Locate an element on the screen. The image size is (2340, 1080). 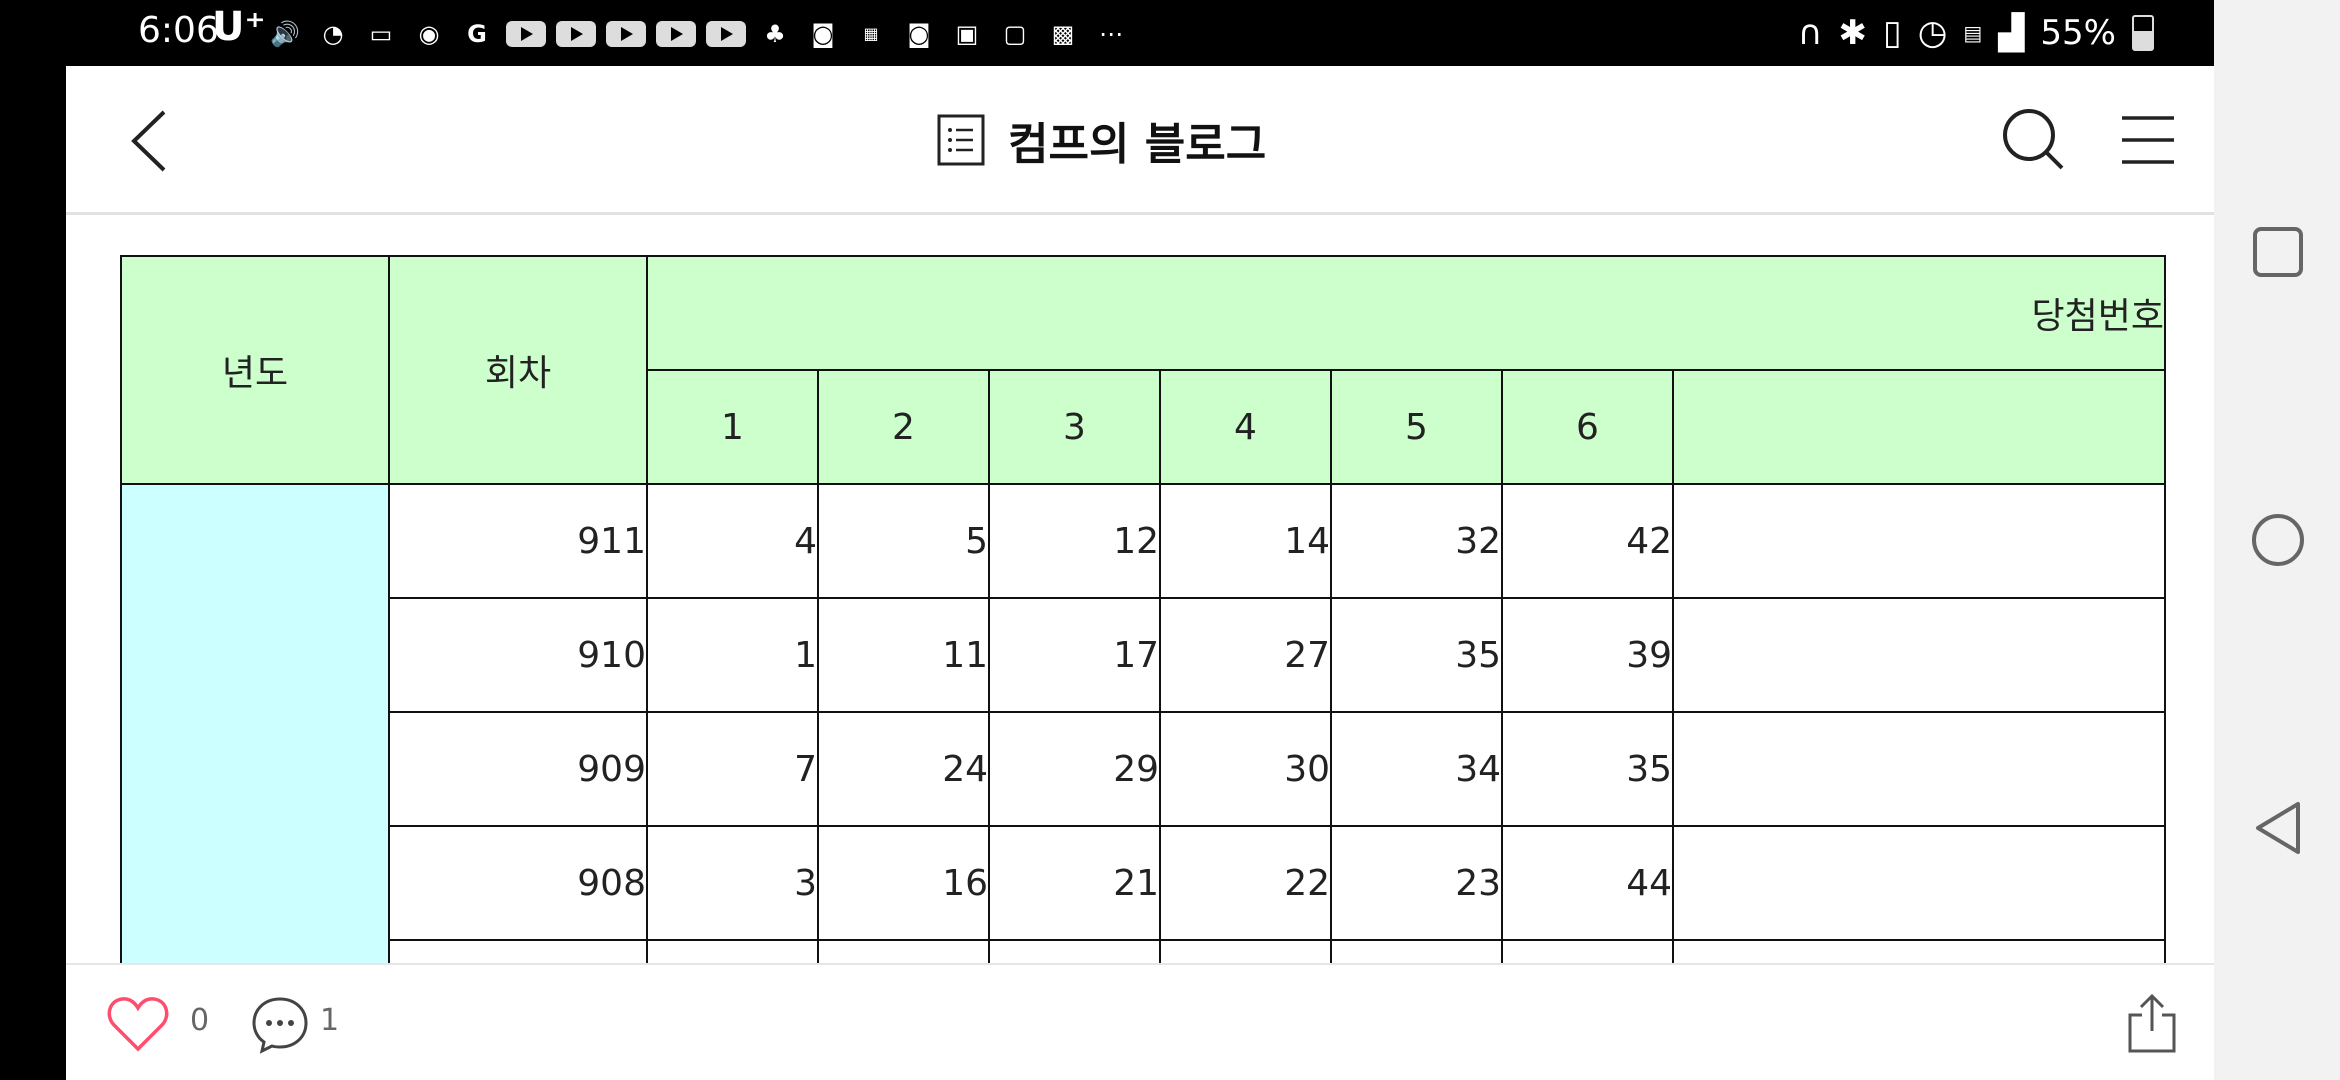
number-cell: 5 is located at coordinates (903, 541).